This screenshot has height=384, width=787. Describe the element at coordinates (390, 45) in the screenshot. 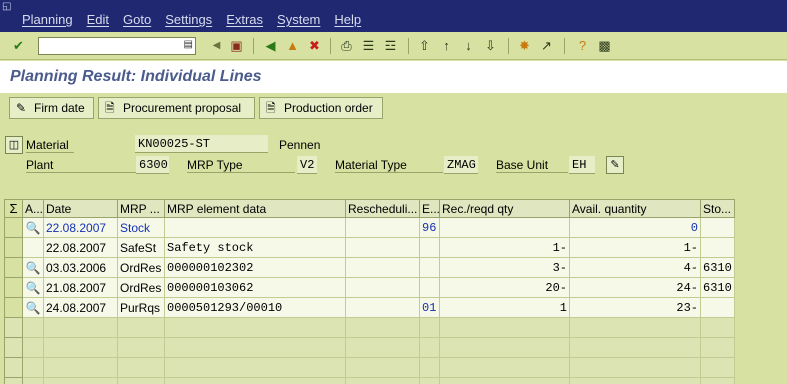

I see `find-next-icon: ☲` at that location.